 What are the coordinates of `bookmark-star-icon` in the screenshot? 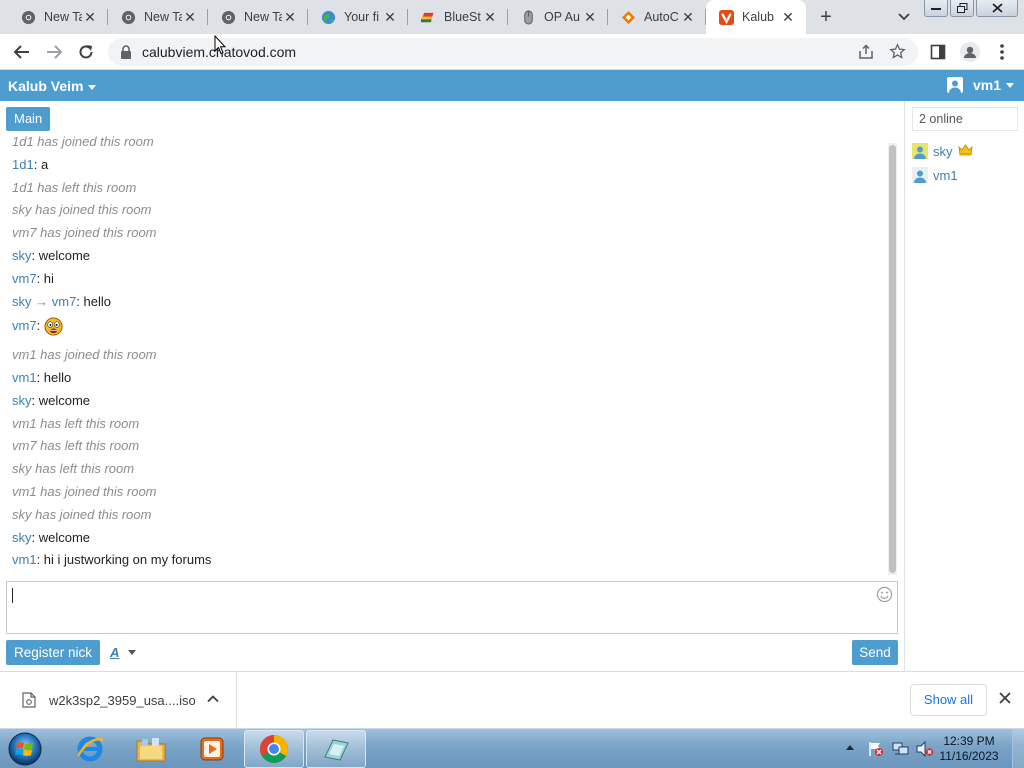 It's located at (897, 53).